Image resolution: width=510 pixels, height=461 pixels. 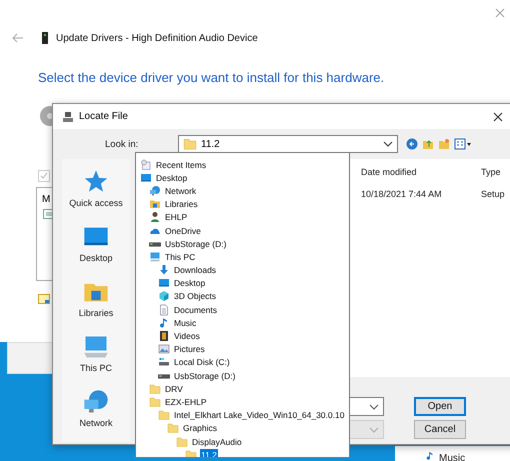 I want to click on network-icon, so click(x=155, y=190).